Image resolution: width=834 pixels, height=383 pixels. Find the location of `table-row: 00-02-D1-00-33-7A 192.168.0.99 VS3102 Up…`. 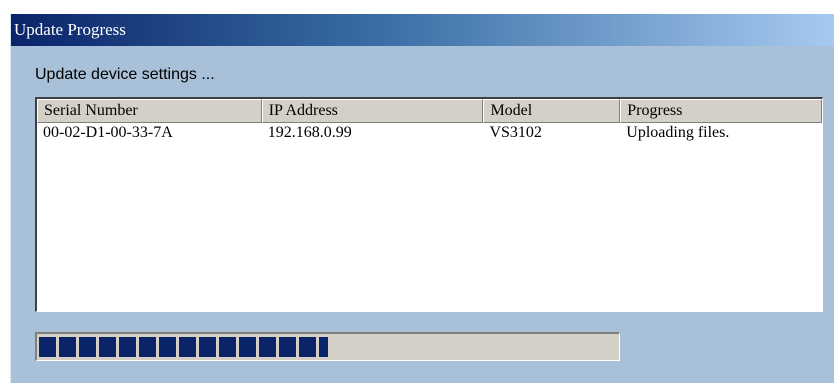

table-row: 00-02-D1-00-33-7A 192.168.0.99 VS3102 Up… is located at coordinates (429, 133).